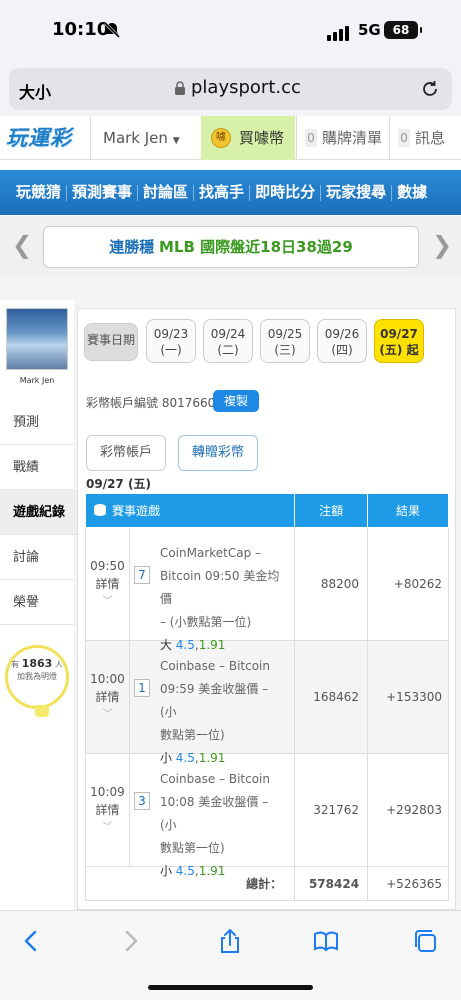  What do you see at coordinates (326, 941) in the screenshot?
I see `bookmarks-icon` at bounding box center [326, 941].